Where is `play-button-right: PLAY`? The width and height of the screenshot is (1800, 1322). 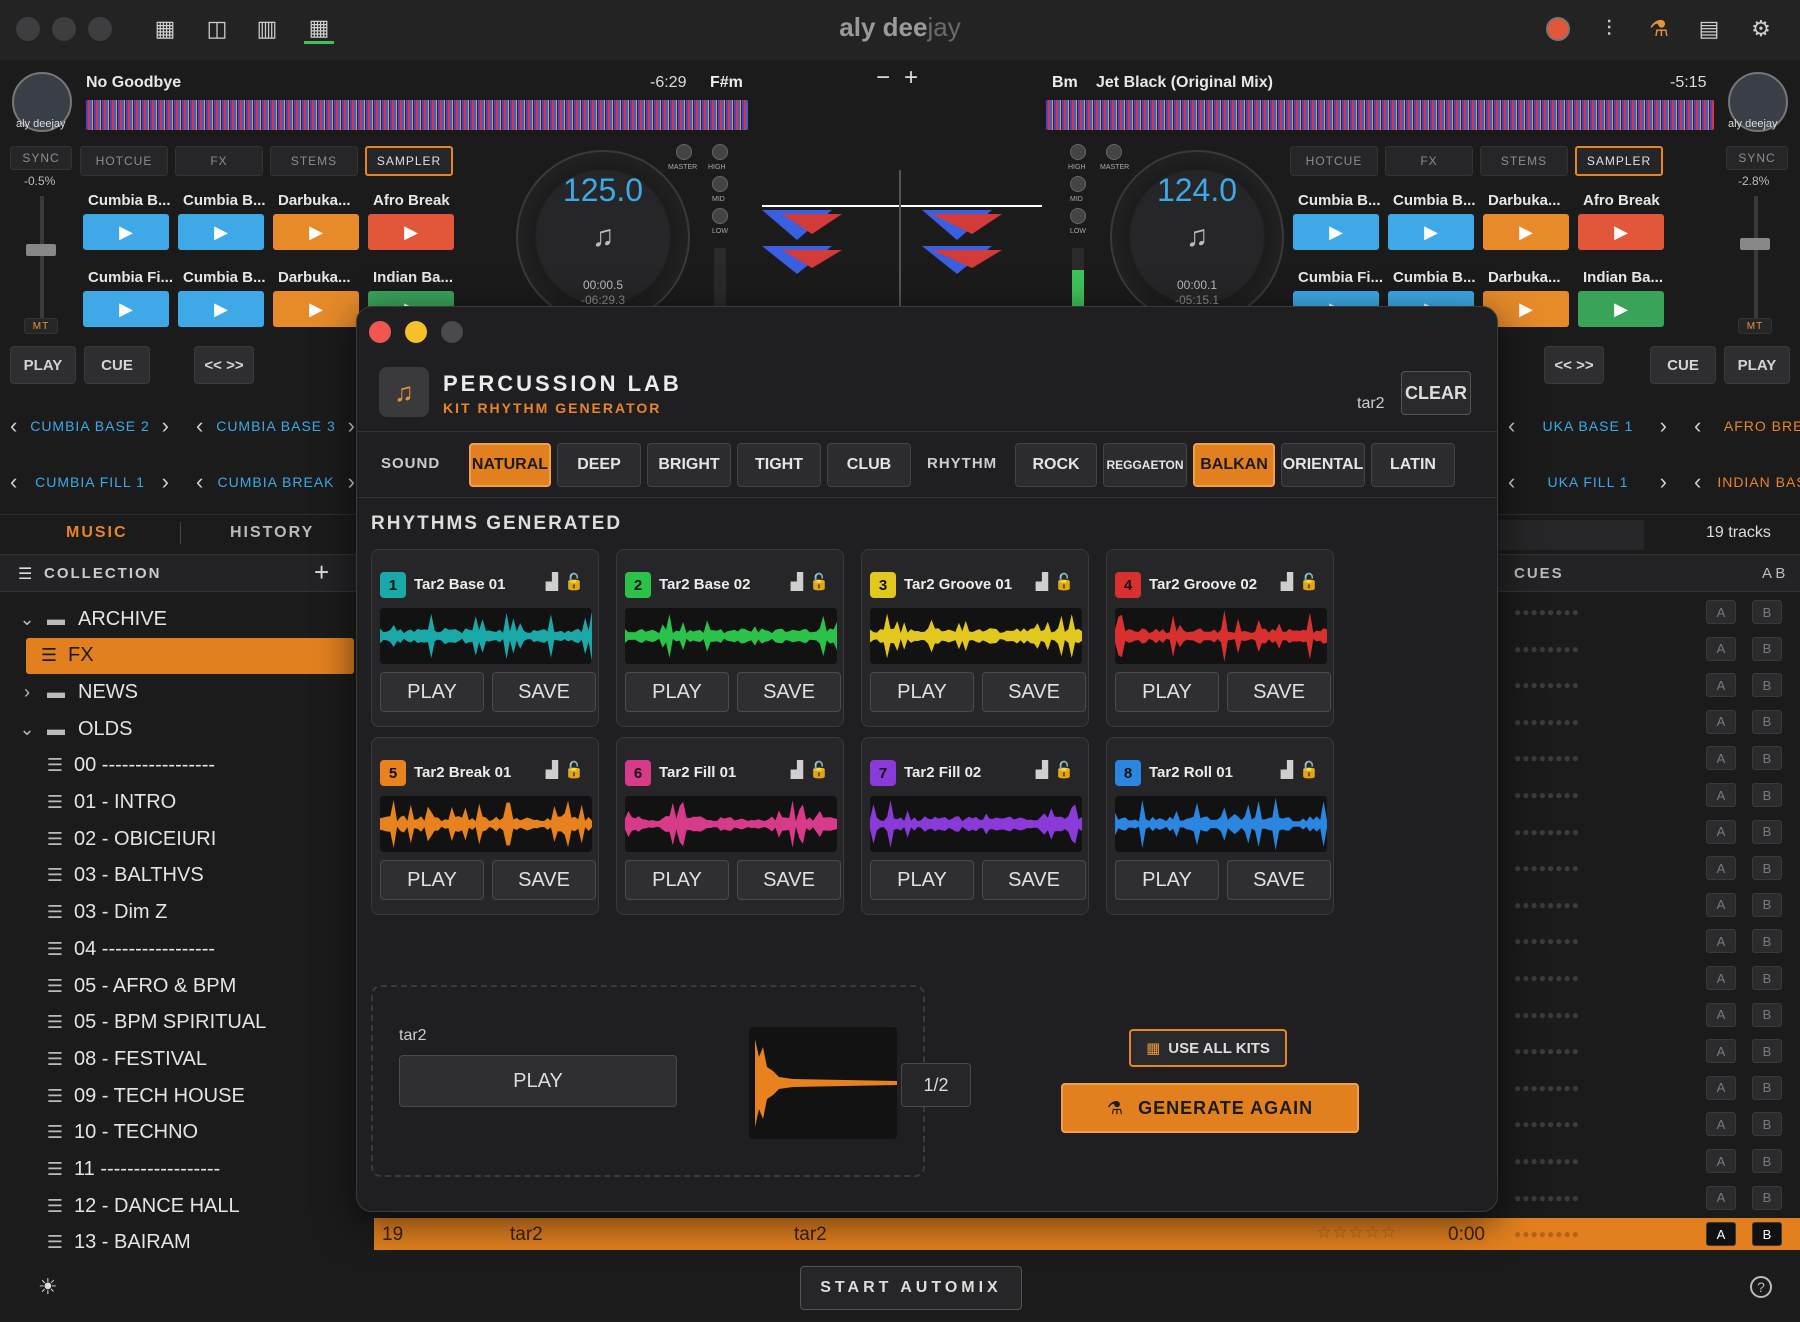 play-button-right: PLAY is located at coordinates (1757, 365).